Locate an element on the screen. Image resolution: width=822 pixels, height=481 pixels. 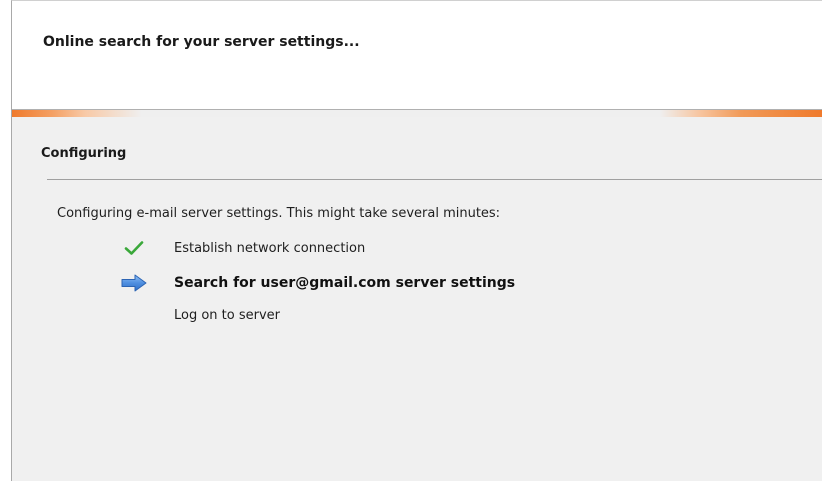
progress-strip is located at coordinates (417, 113).